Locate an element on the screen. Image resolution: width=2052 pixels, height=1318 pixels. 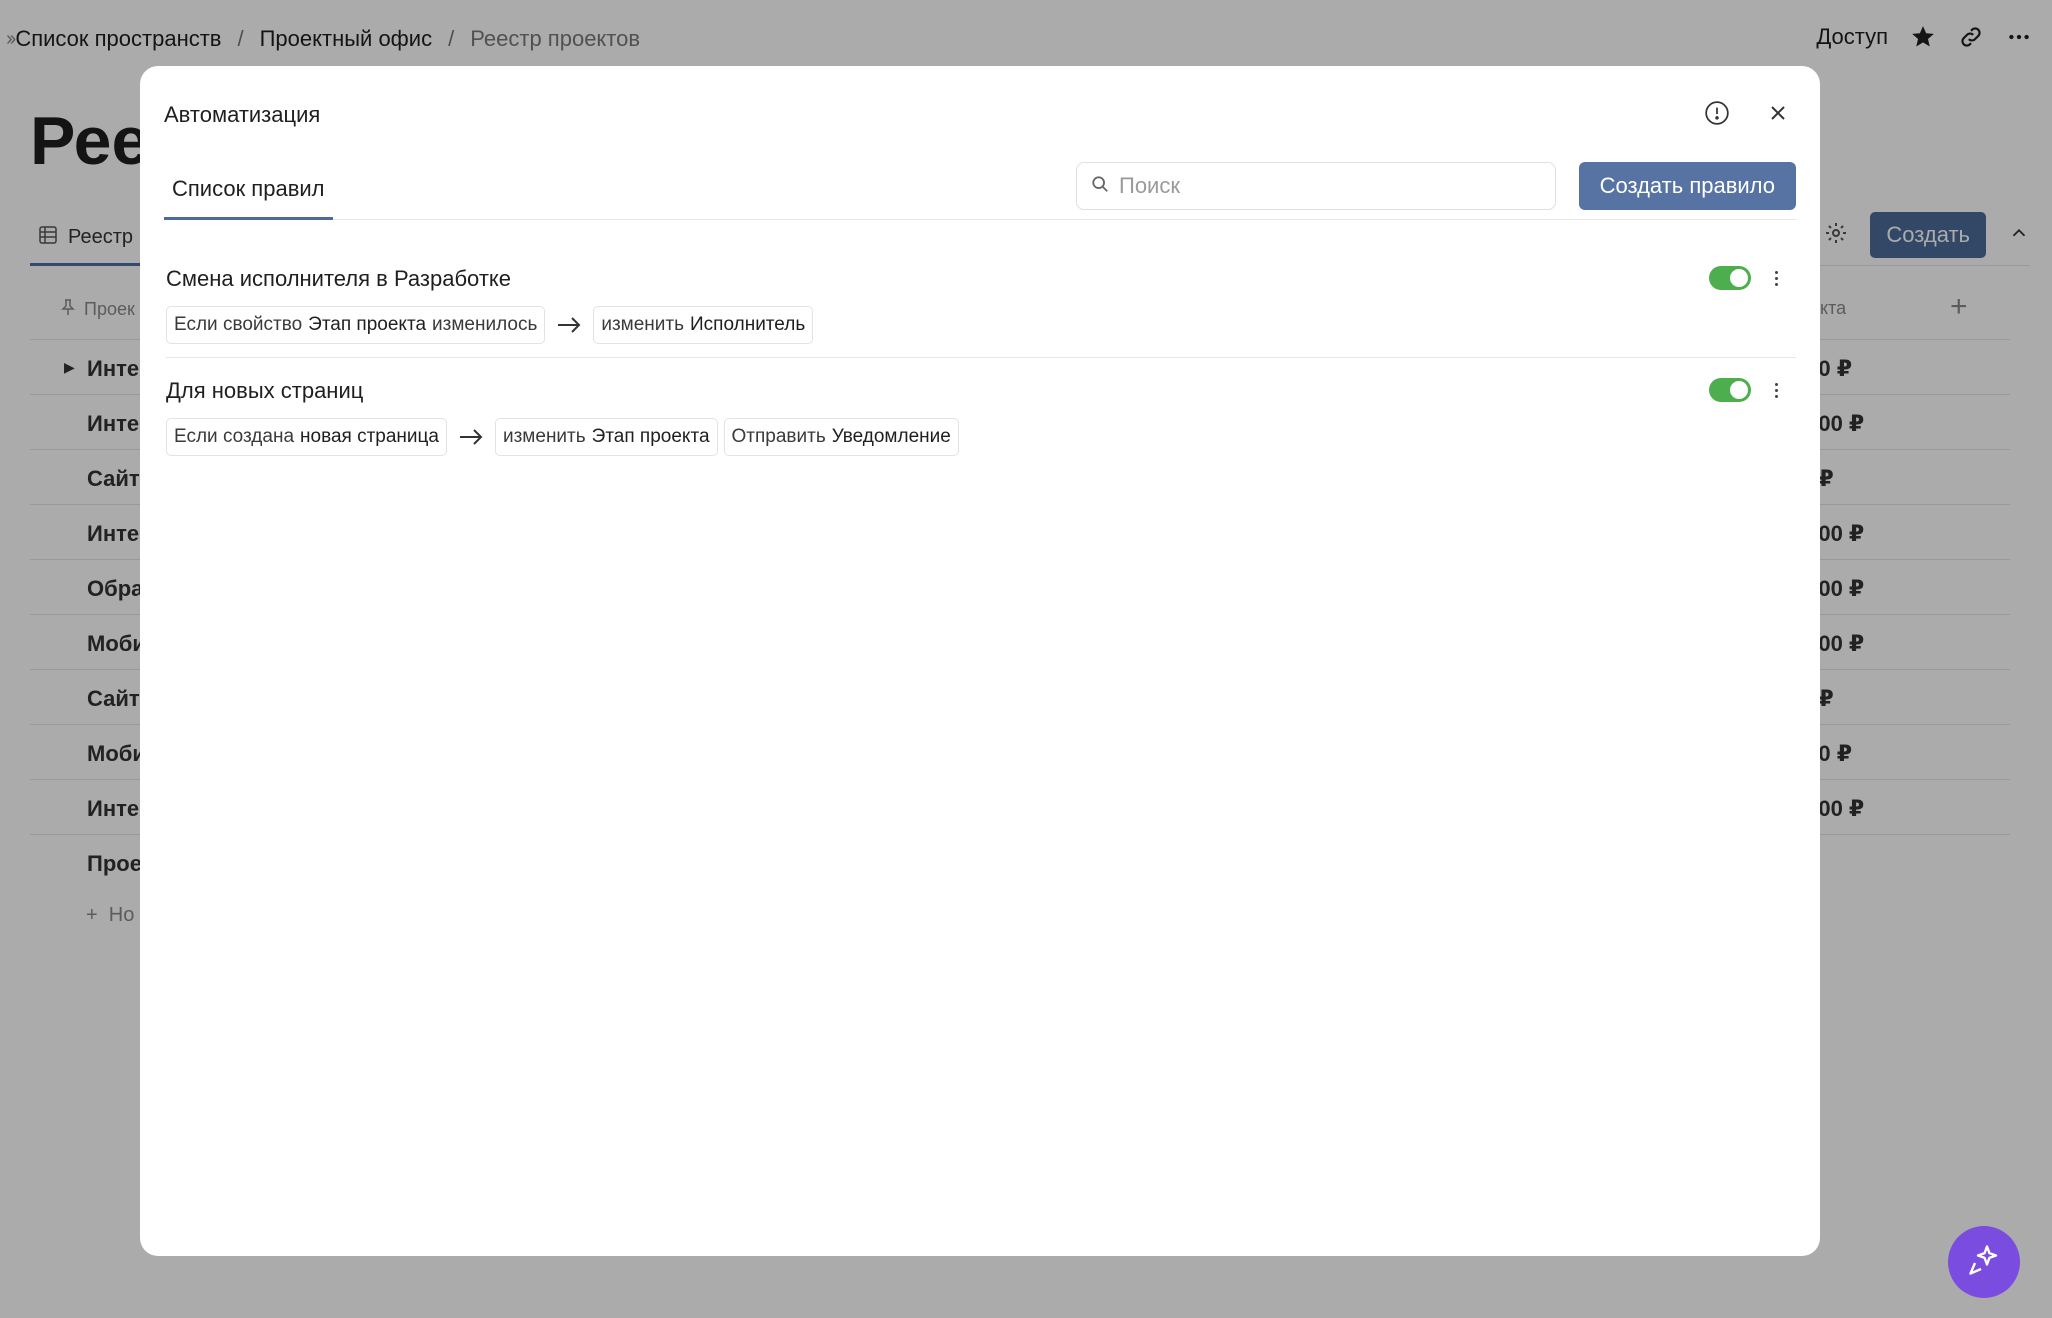
search-box is located at coordinates (1316, 186).